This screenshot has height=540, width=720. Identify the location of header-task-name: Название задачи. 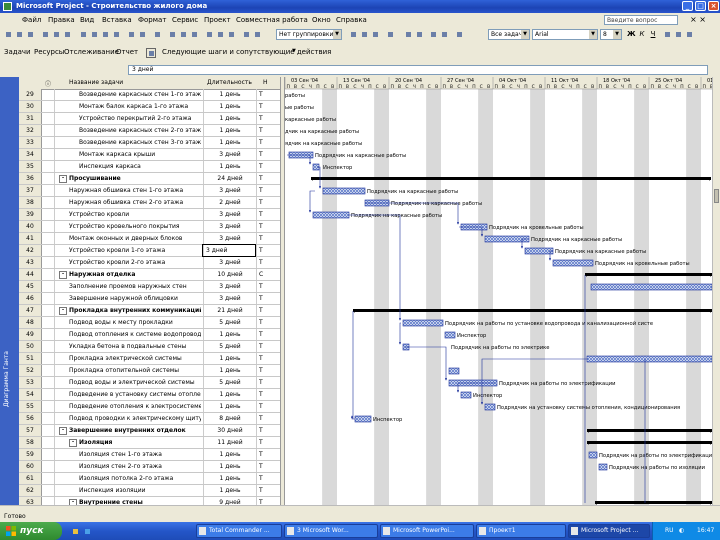
(96, 82).